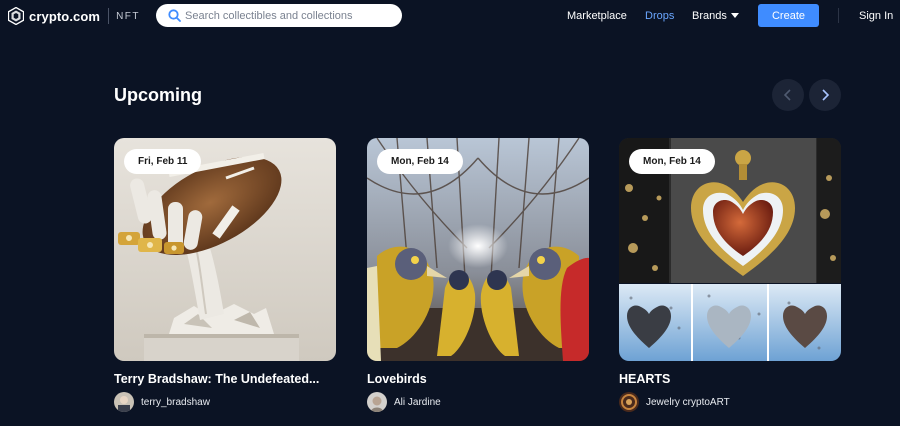 The width and height of the screenshot is (900, 426). I want to click on brand-name: crypto.com, so click(65, 16).